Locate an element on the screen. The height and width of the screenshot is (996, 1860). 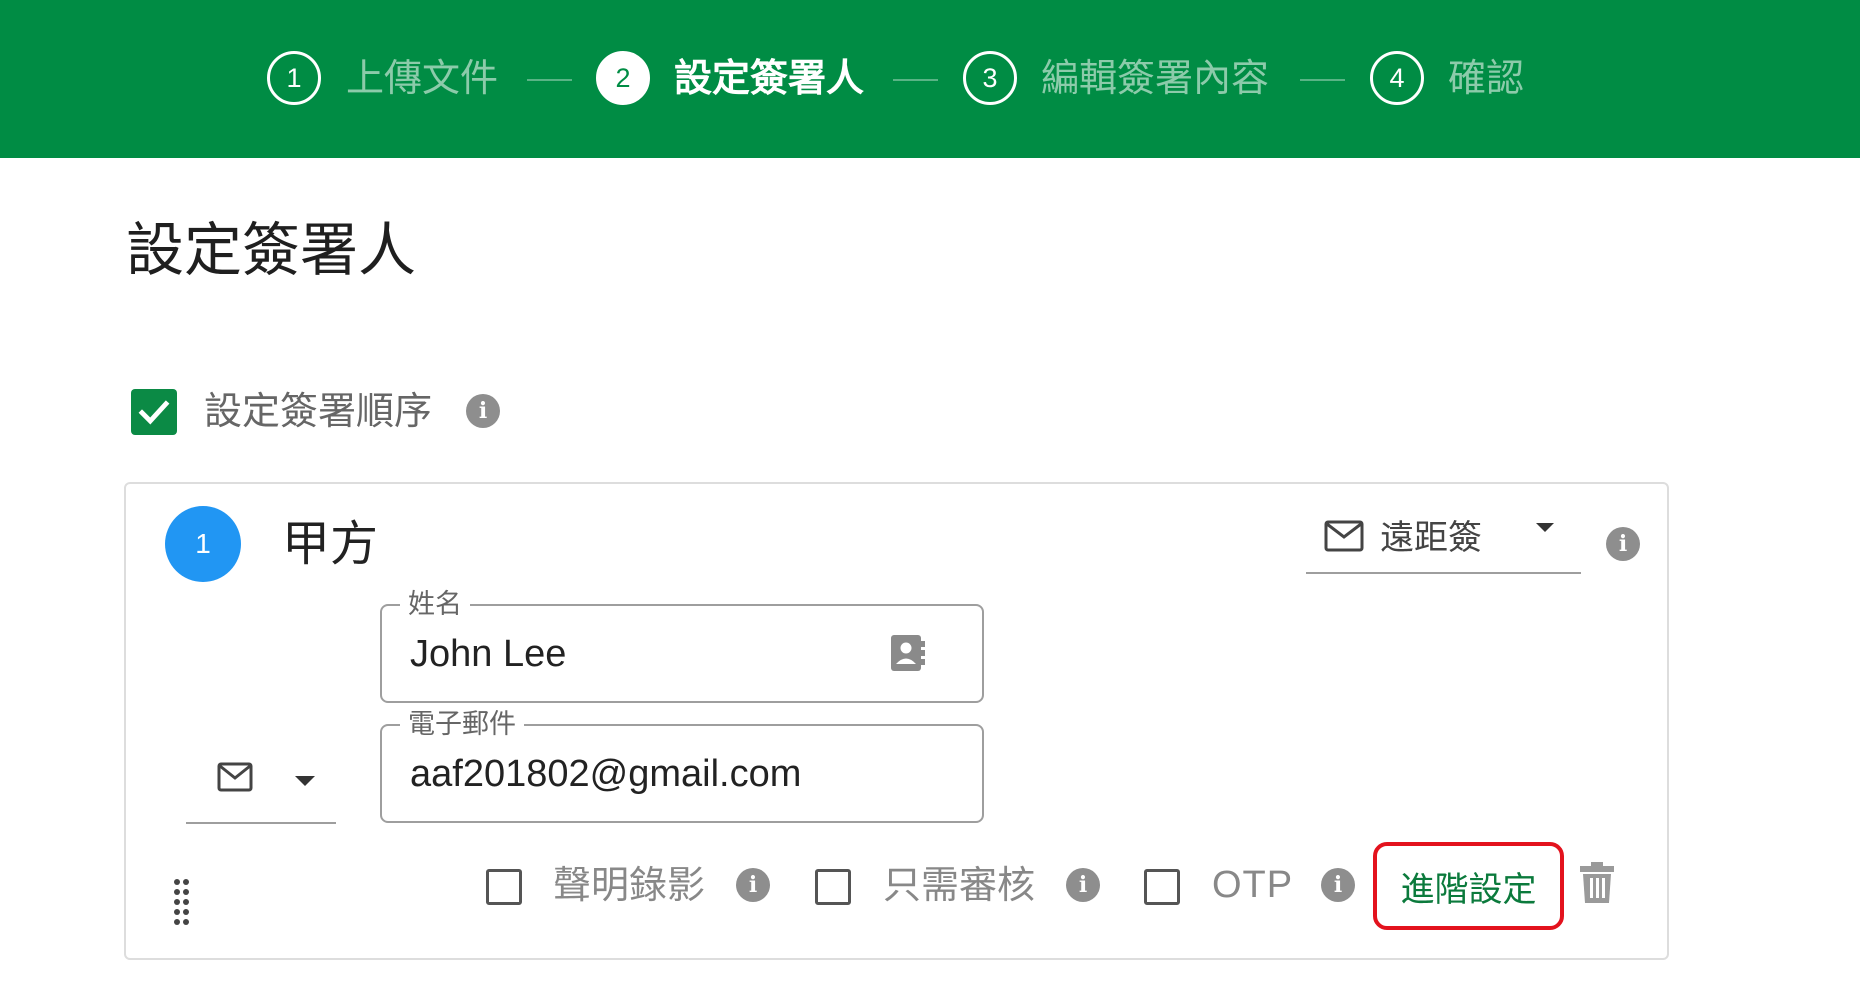
step-2-circle: 2 is located at coordinates (623, 78).